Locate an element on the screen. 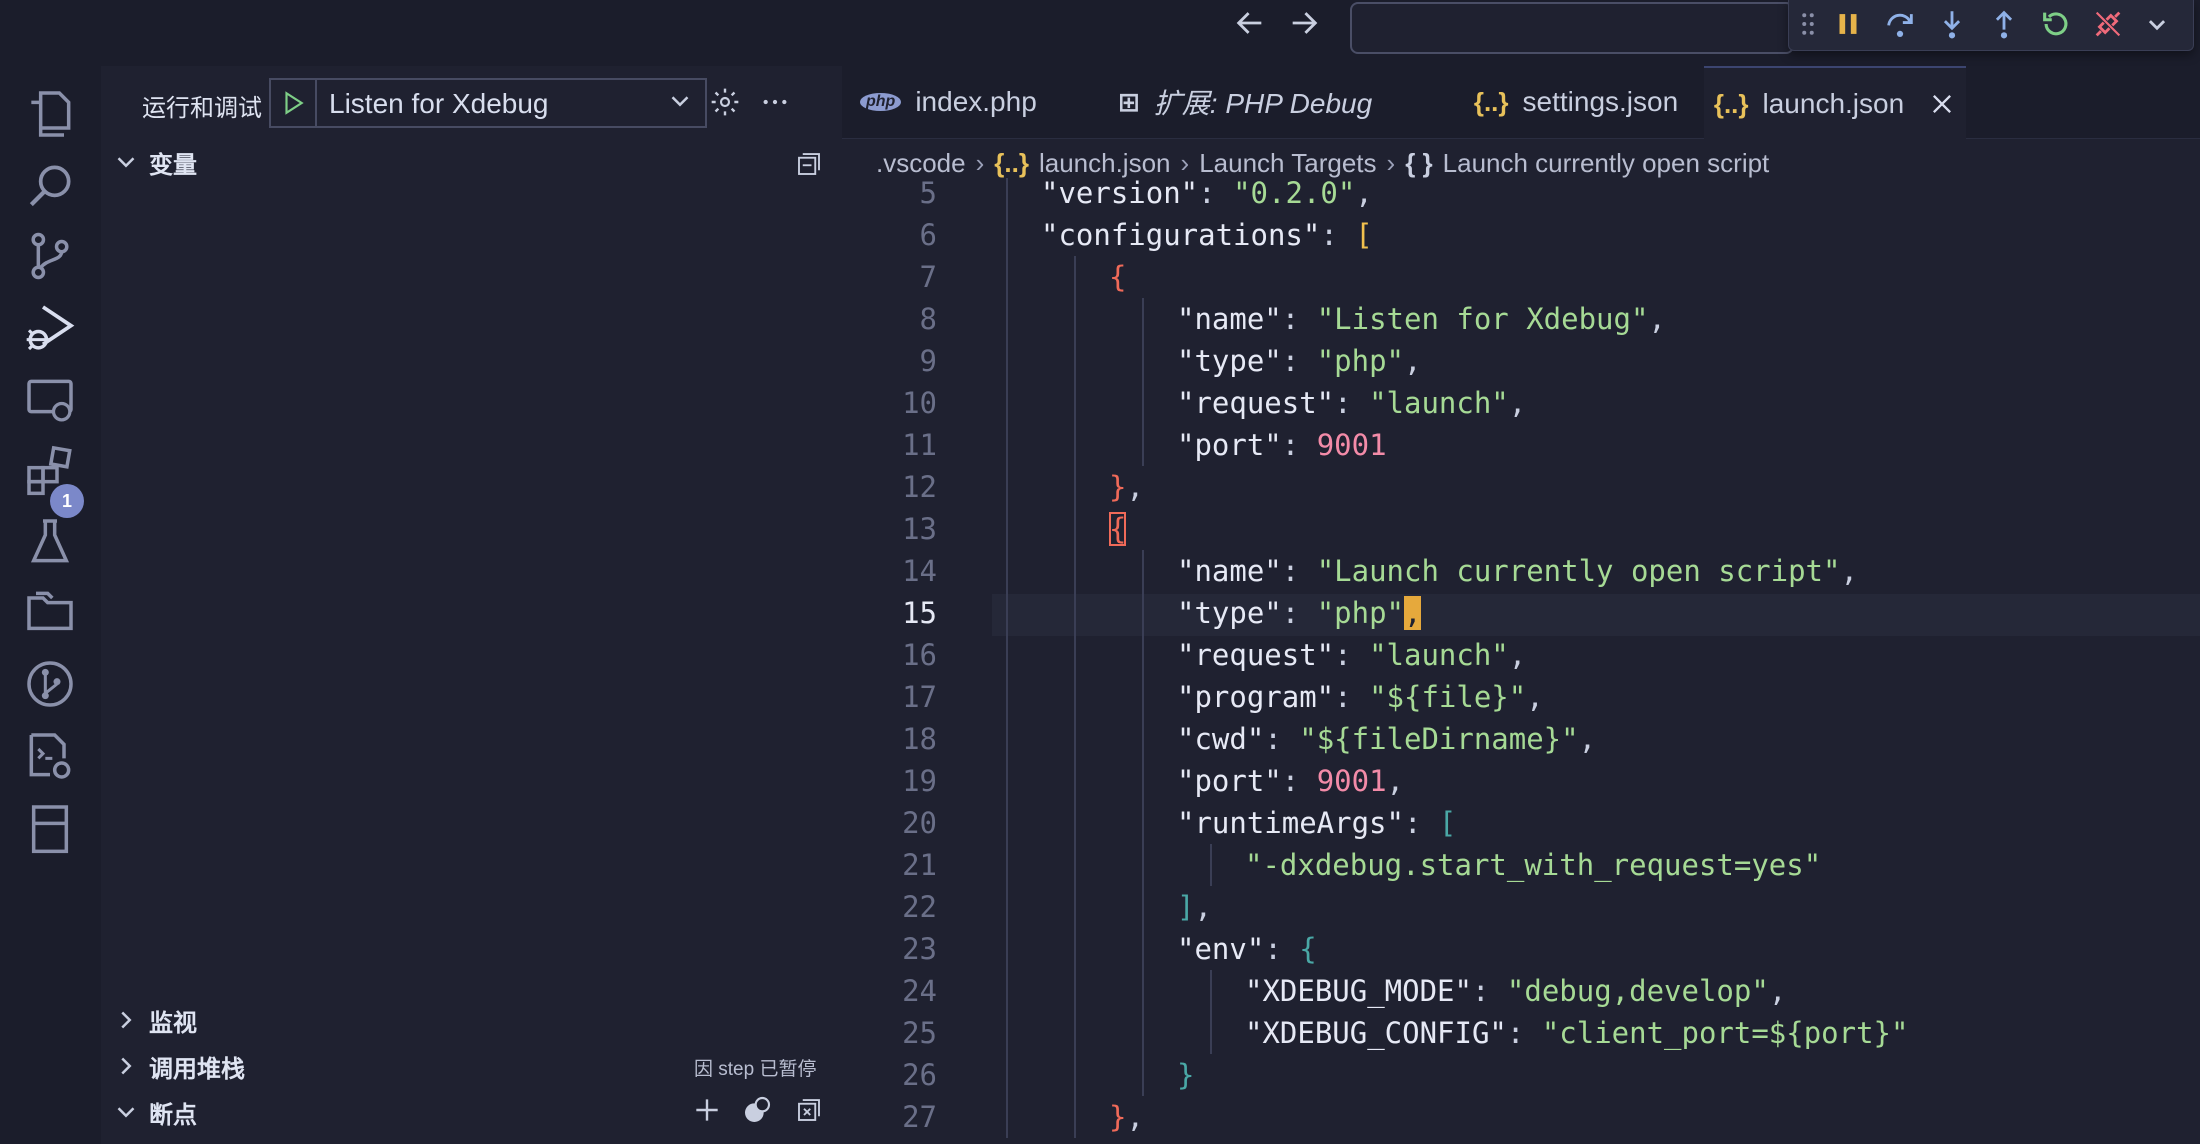  arrow-right-icon is located at coordinates (1304, 28).